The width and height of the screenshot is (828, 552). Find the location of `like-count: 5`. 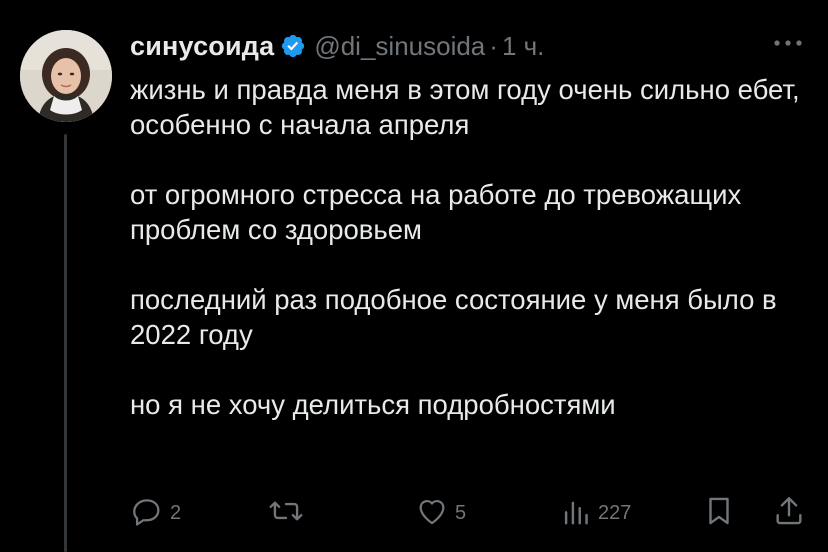

like-count: 5 is located at coordinates (461, 512).